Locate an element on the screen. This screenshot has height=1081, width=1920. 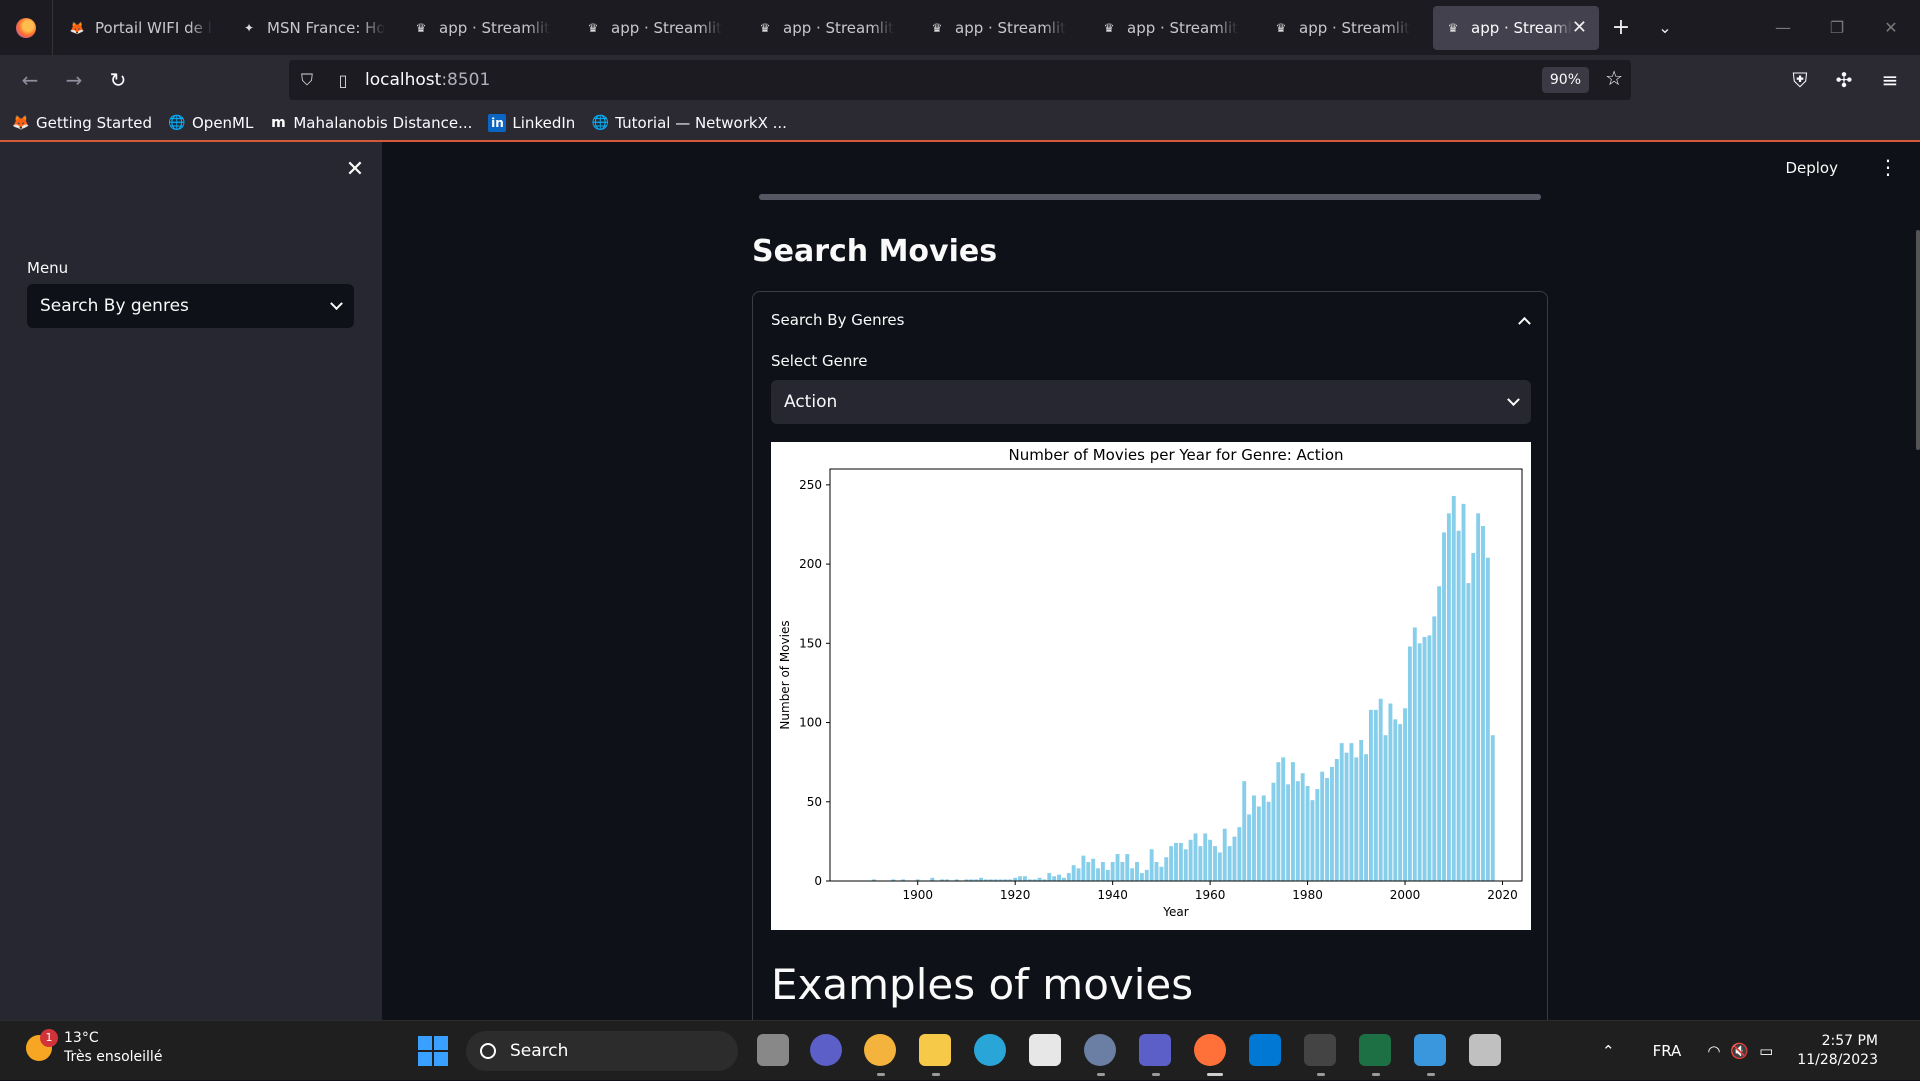
teams-chat-icon is located at coordinates (826, 1050).